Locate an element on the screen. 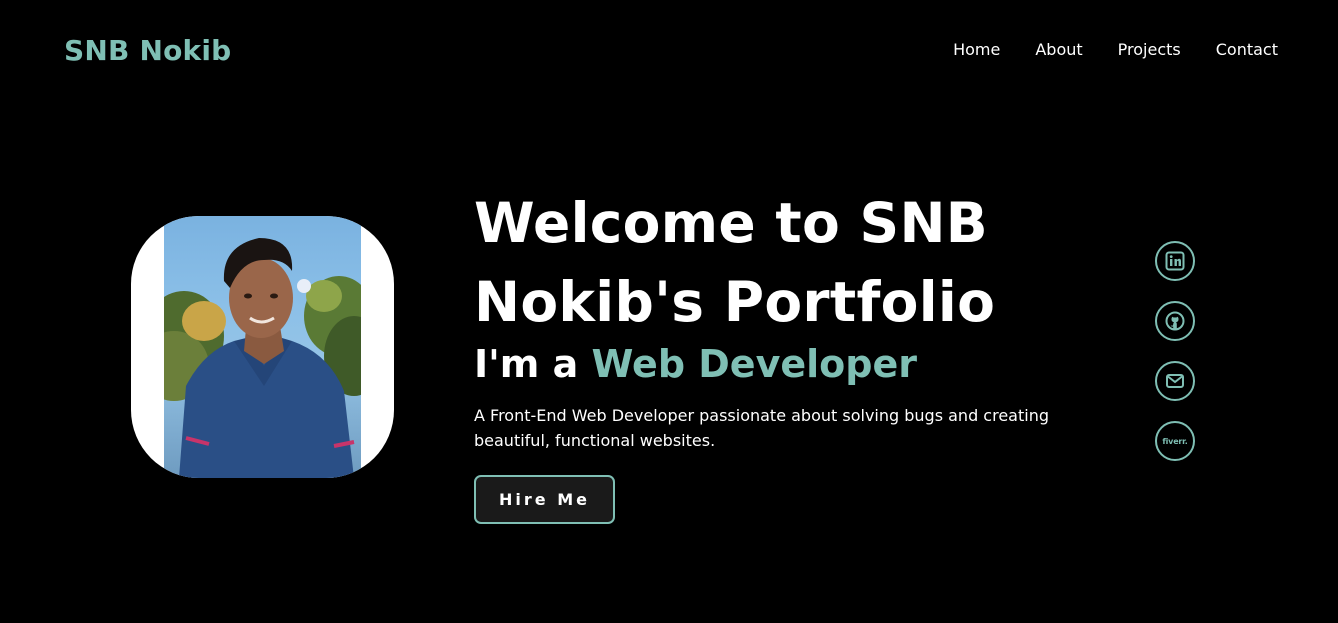 This screenshot has height=623, width=1338. hero-subtitle-prefix: I'm a is located at coordinates (533, 364).